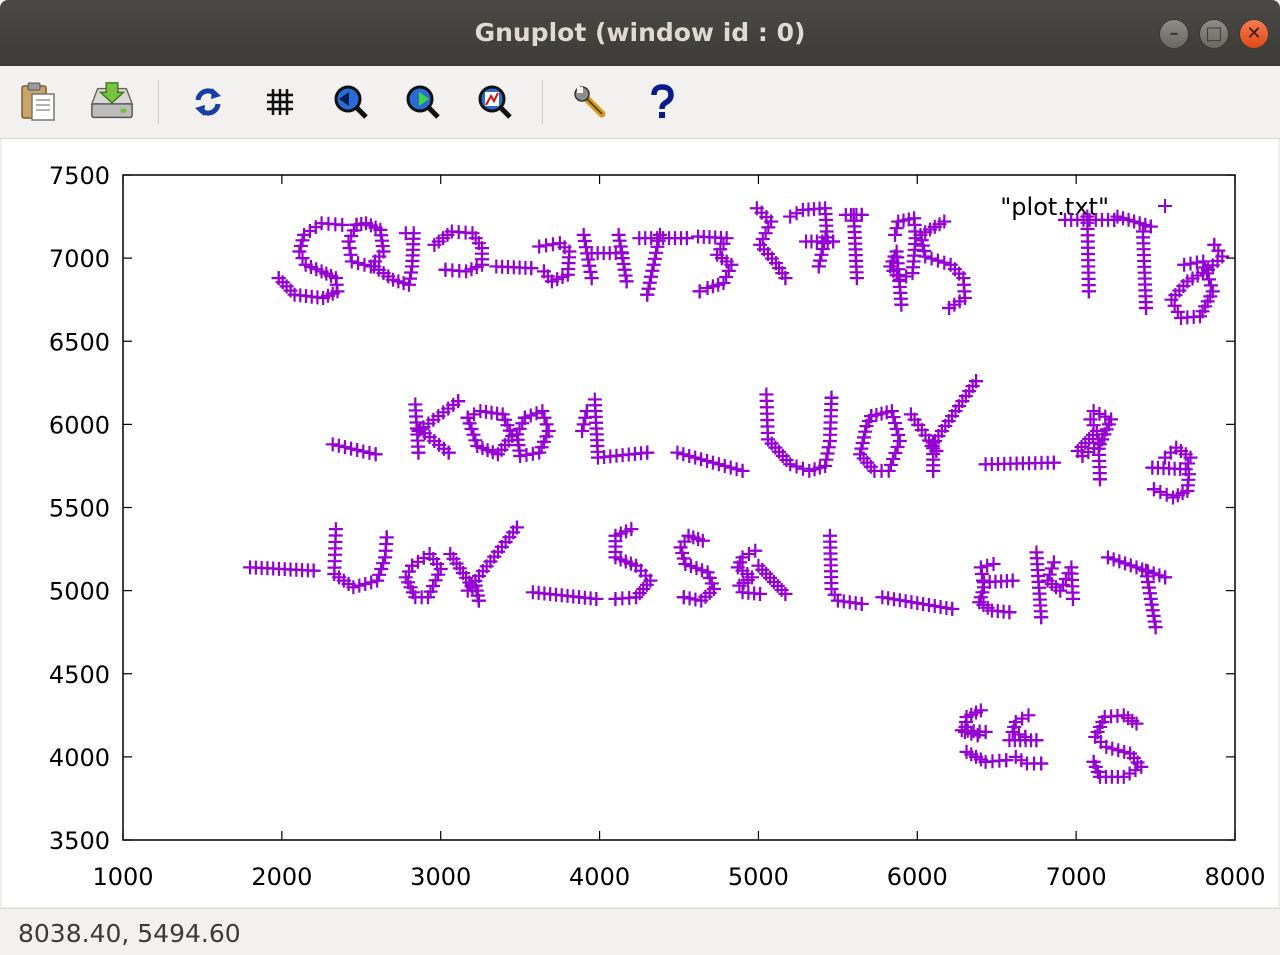 The width and height of the screenshot is (1280, 955). I want to click on help-button, so click(662, 102).